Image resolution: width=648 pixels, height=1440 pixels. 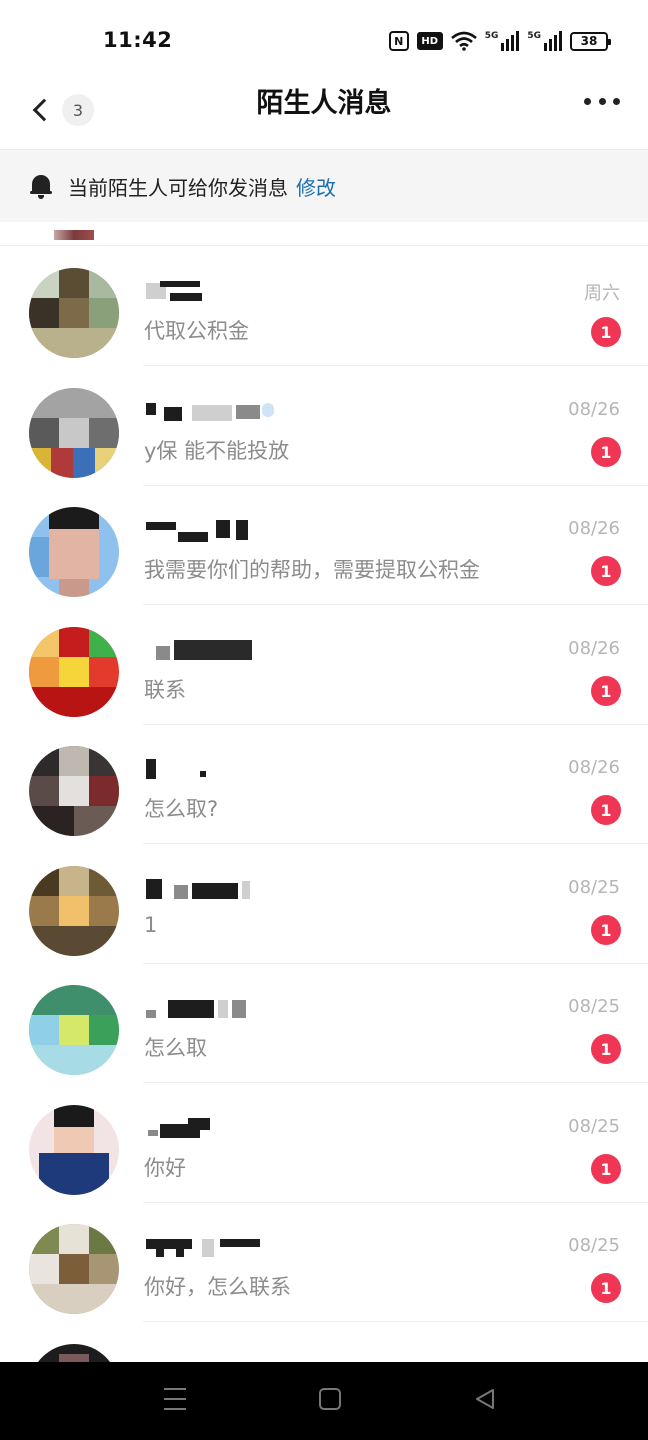 What do you see at coordinates (151, 925) in the screenshot?
I see `message-preview: 1` at bounding box center [151, 925].